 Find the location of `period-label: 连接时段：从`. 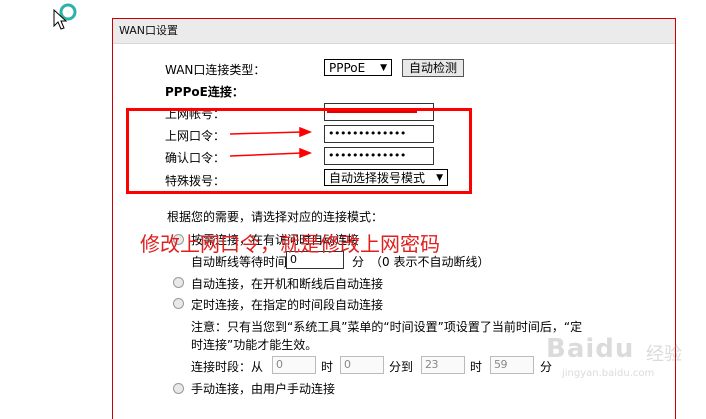

period-label: 连接时段：从 is located at coordinates (227, 367).